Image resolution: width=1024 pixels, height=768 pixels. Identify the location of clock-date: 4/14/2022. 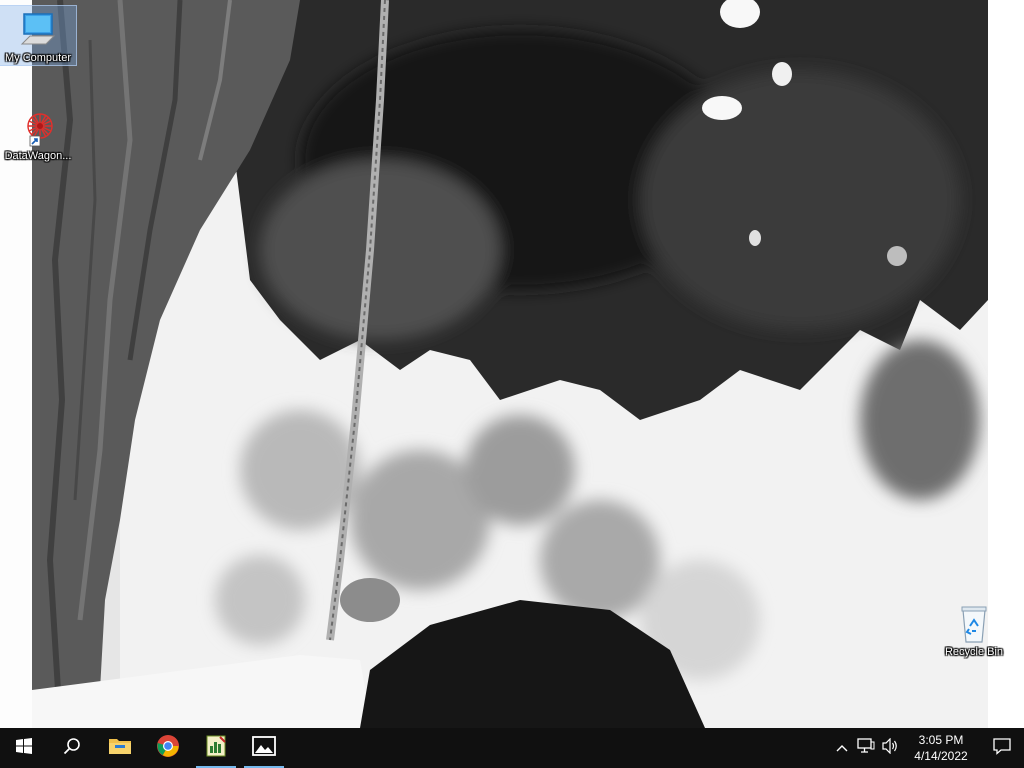
(941, 756).